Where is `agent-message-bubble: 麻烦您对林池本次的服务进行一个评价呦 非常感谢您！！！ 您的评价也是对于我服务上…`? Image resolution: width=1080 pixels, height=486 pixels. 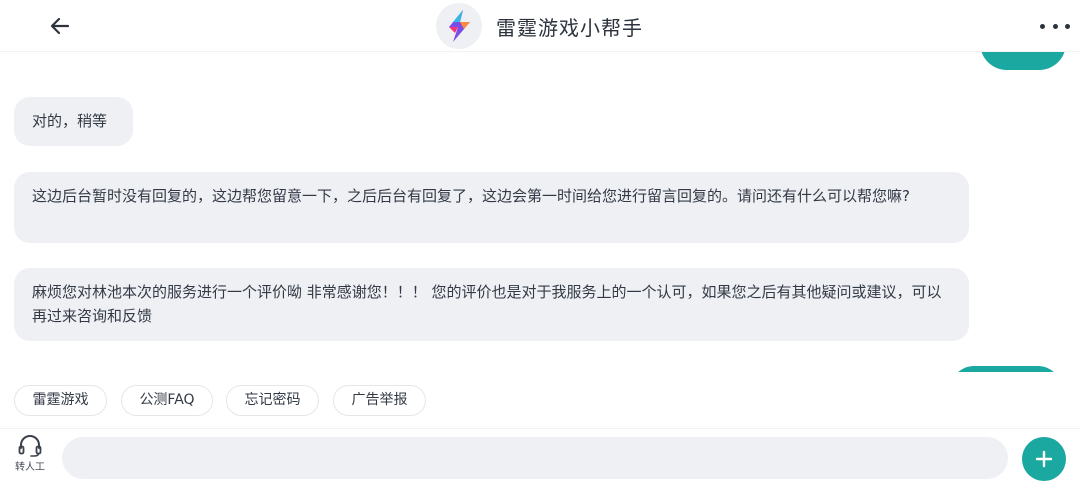
agent-message-bubble: 麻烦您对林池本次的服务进行一个评价呦 非常感谢您！！！ 您的评价也是对于我服务上… is located at coordinates (491, 304).